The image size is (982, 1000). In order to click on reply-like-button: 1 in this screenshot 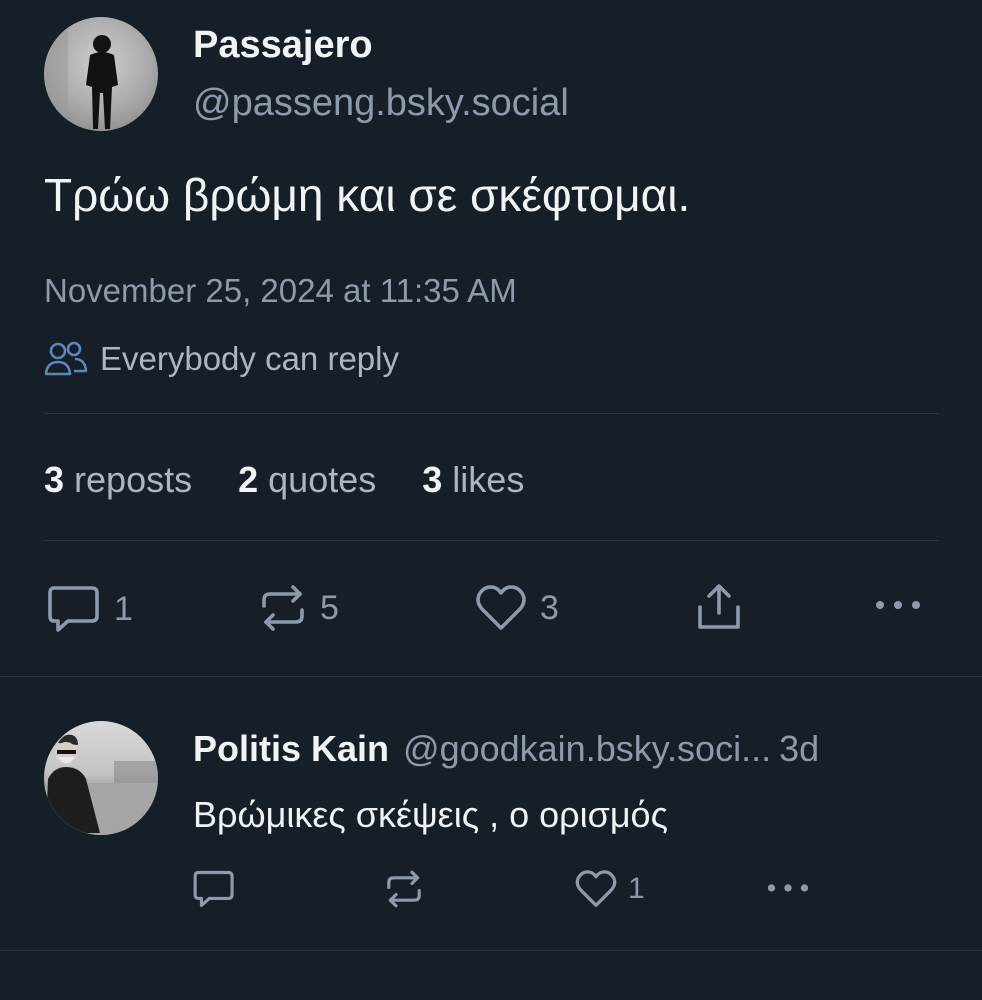, I will do `click(609, 889)`.